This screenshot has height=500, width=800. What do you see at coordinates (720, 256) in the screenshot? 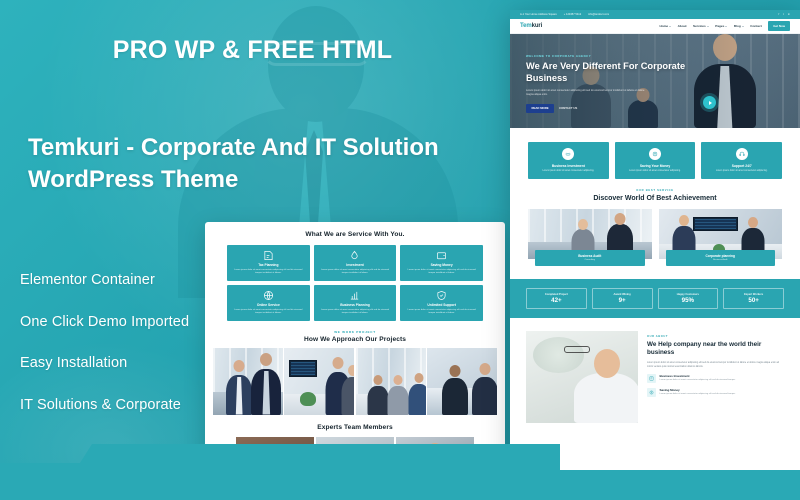
I see `achievement-card-title: Corporate planning` at bounding box center [720, 256].